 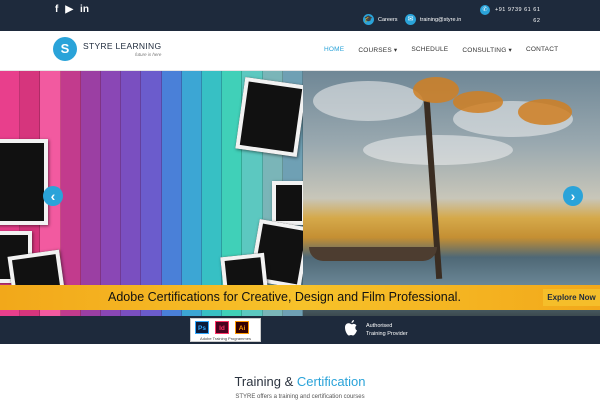 I want to click on facebook-icon: f, so click(x=56, y=10).